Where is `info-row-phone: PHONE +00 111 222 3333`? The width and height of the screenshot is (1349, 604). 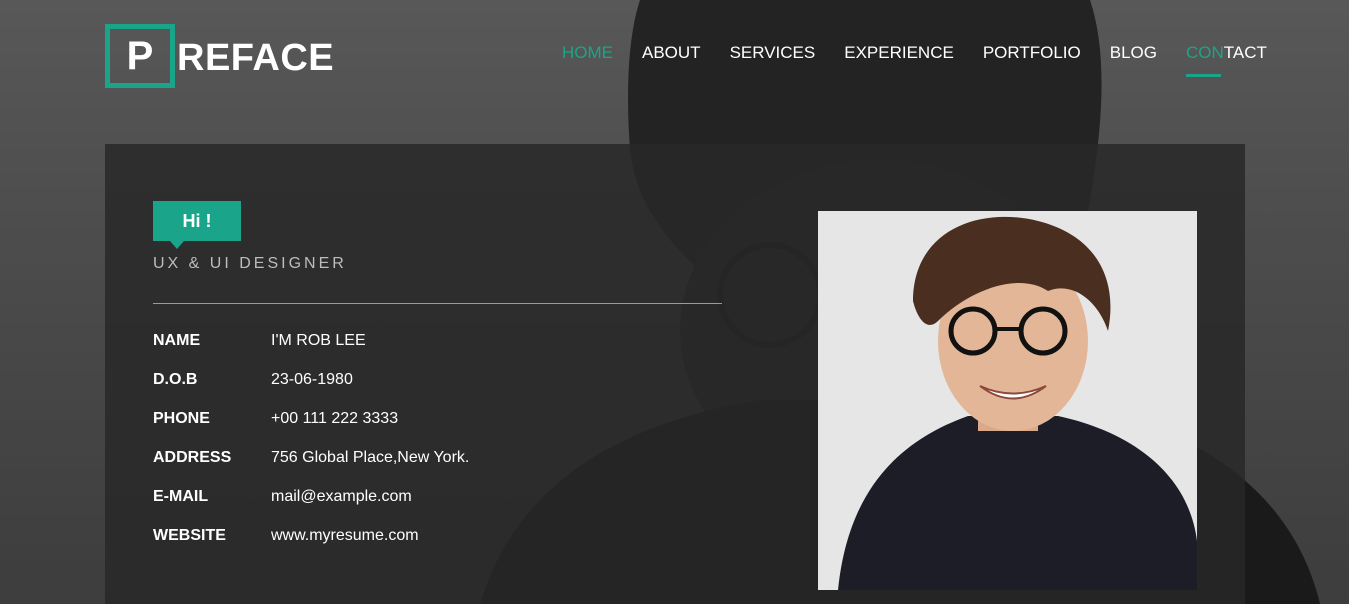
info-row-phone: PHONE +00 111 222 3333 is located at coordinates (311, 429).